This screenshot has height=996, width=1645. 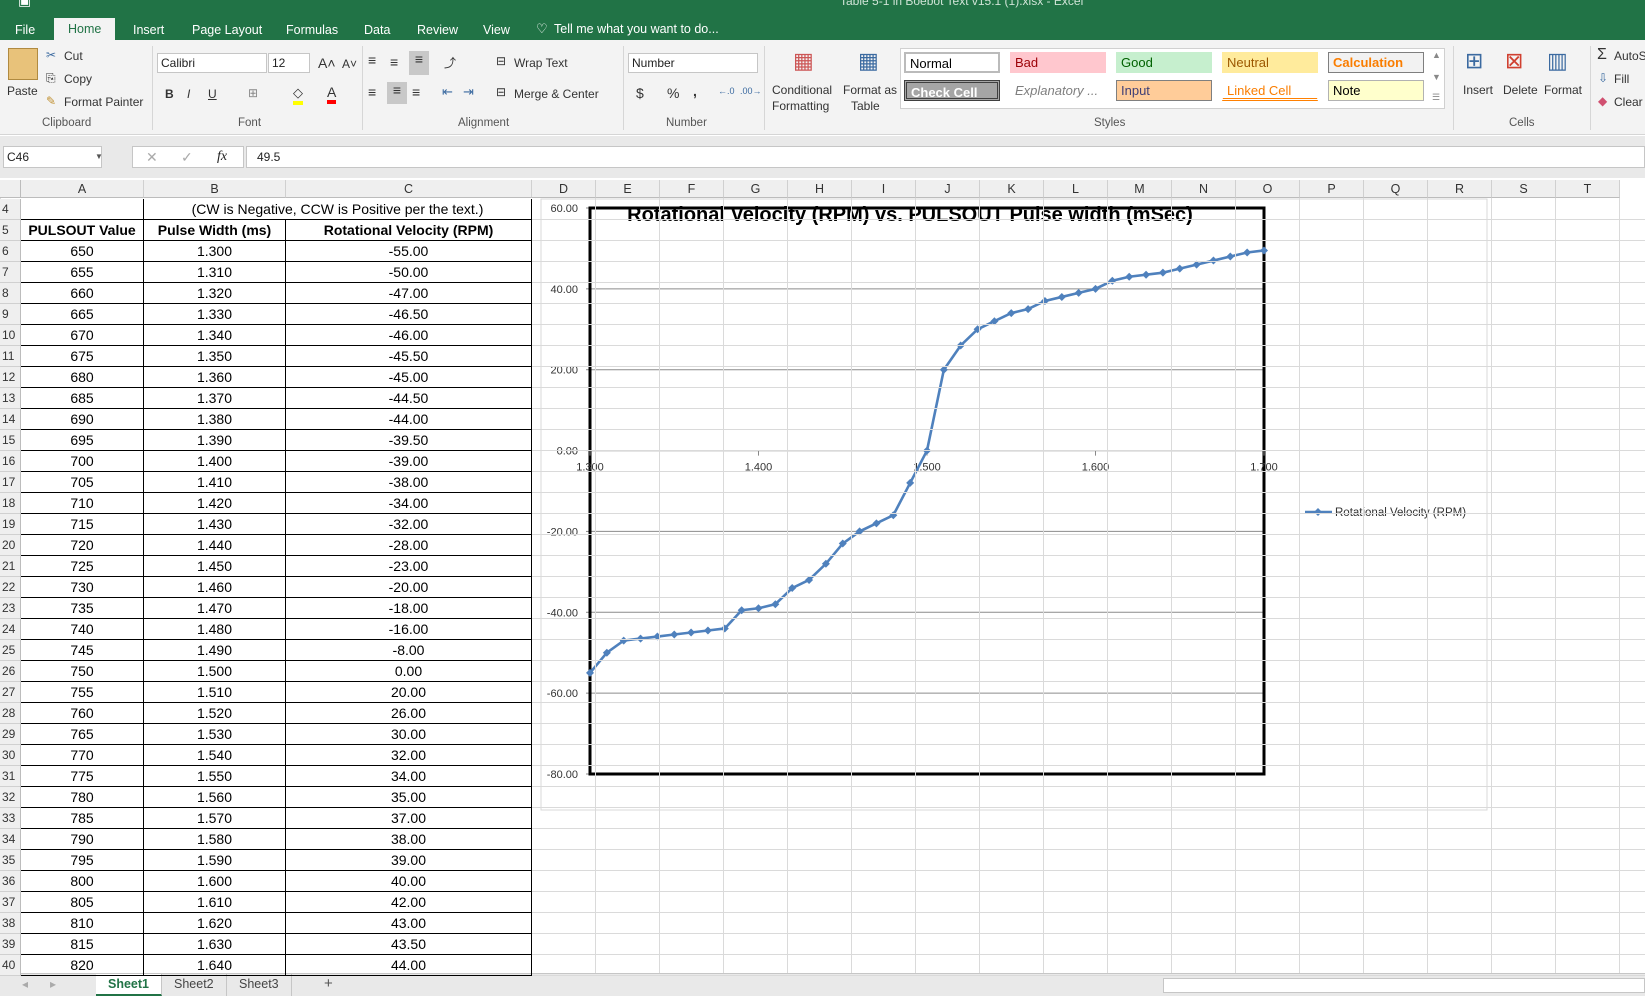 What do you see at coordinates (1524, 189) in the screenshot?
I see `column-header-S: S` at bounding box center [1524, 189].